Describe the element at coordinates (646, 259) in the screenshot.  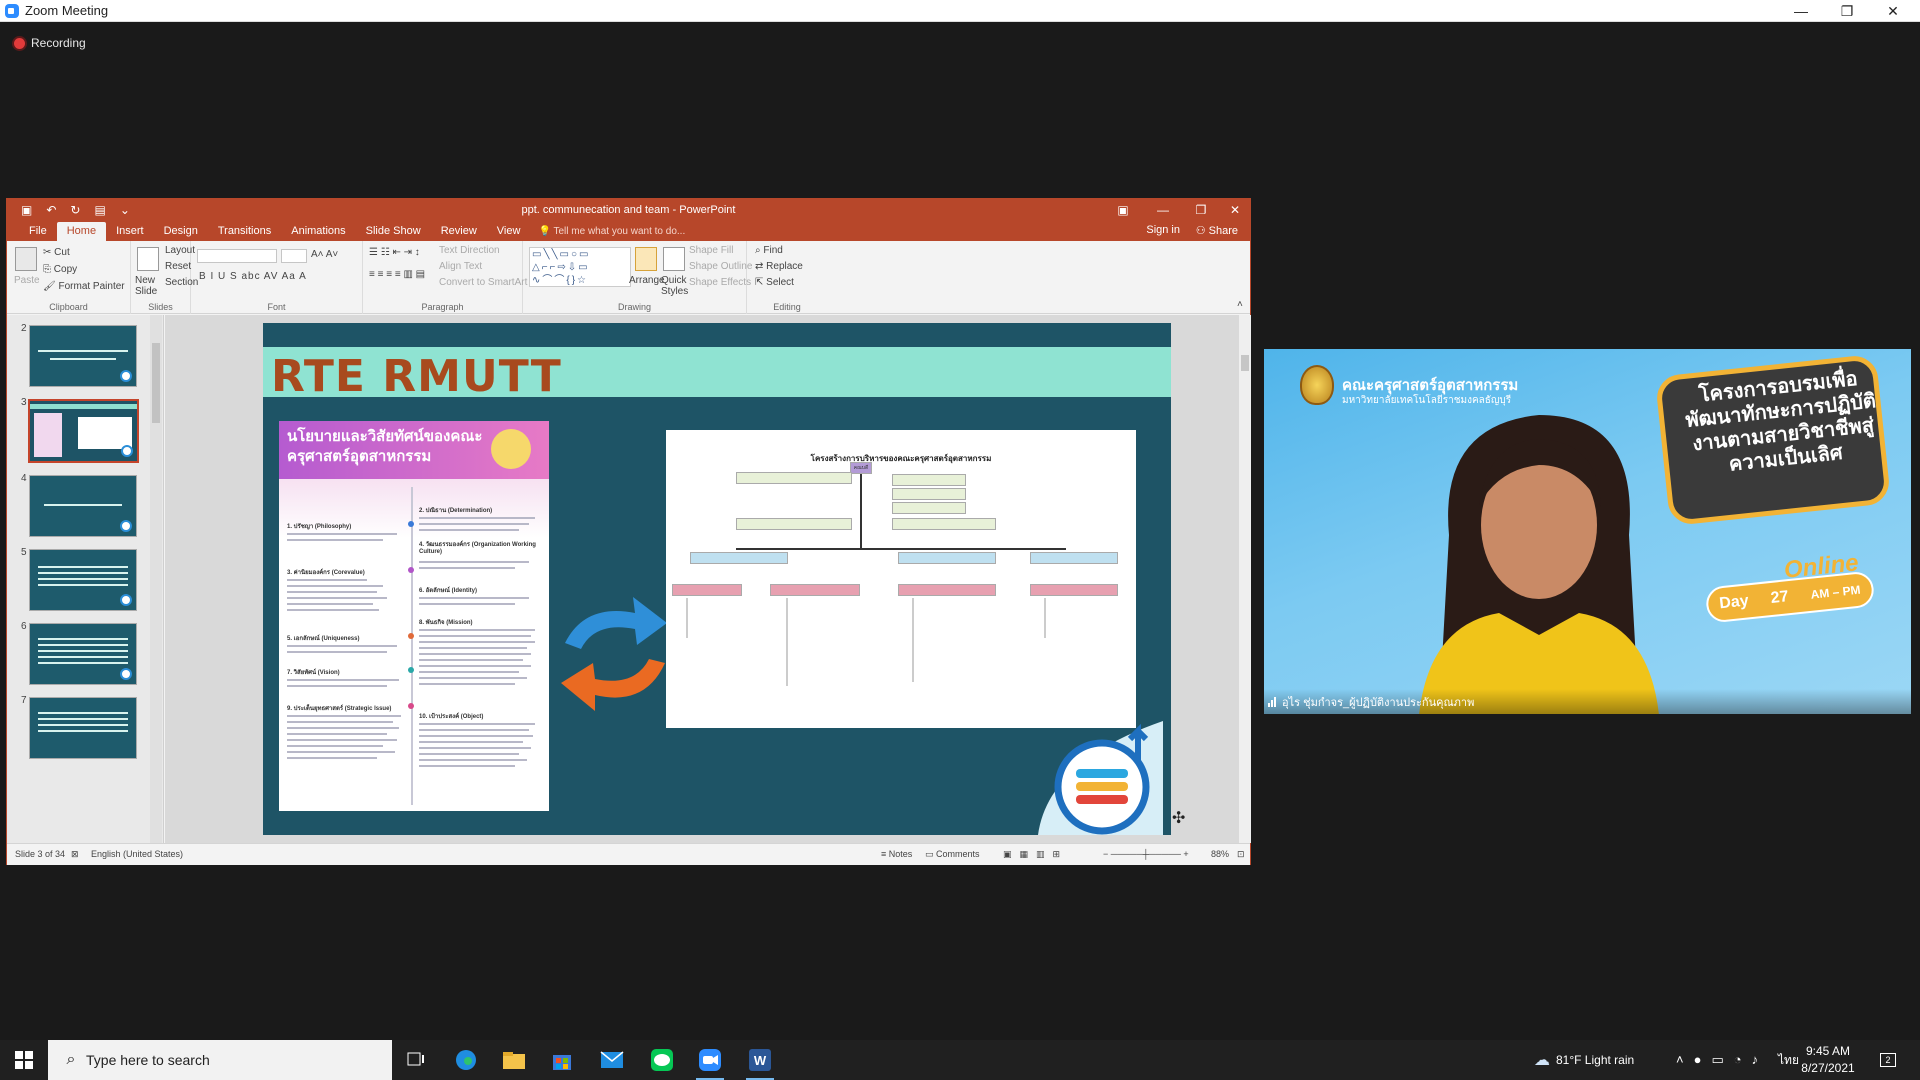
I see `arrange-icon` at that location.